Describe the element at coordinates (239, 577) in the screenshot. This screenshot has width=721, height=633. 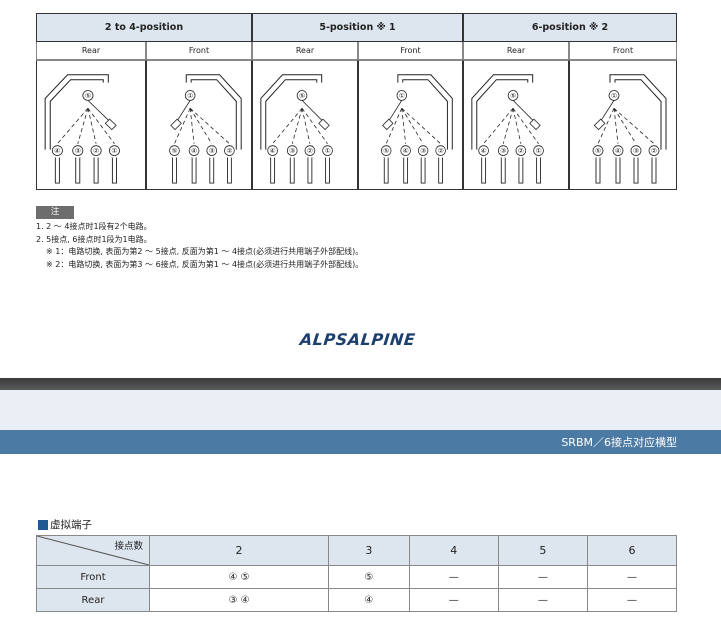
I see `table-cell: ④ ⑤` at that location.